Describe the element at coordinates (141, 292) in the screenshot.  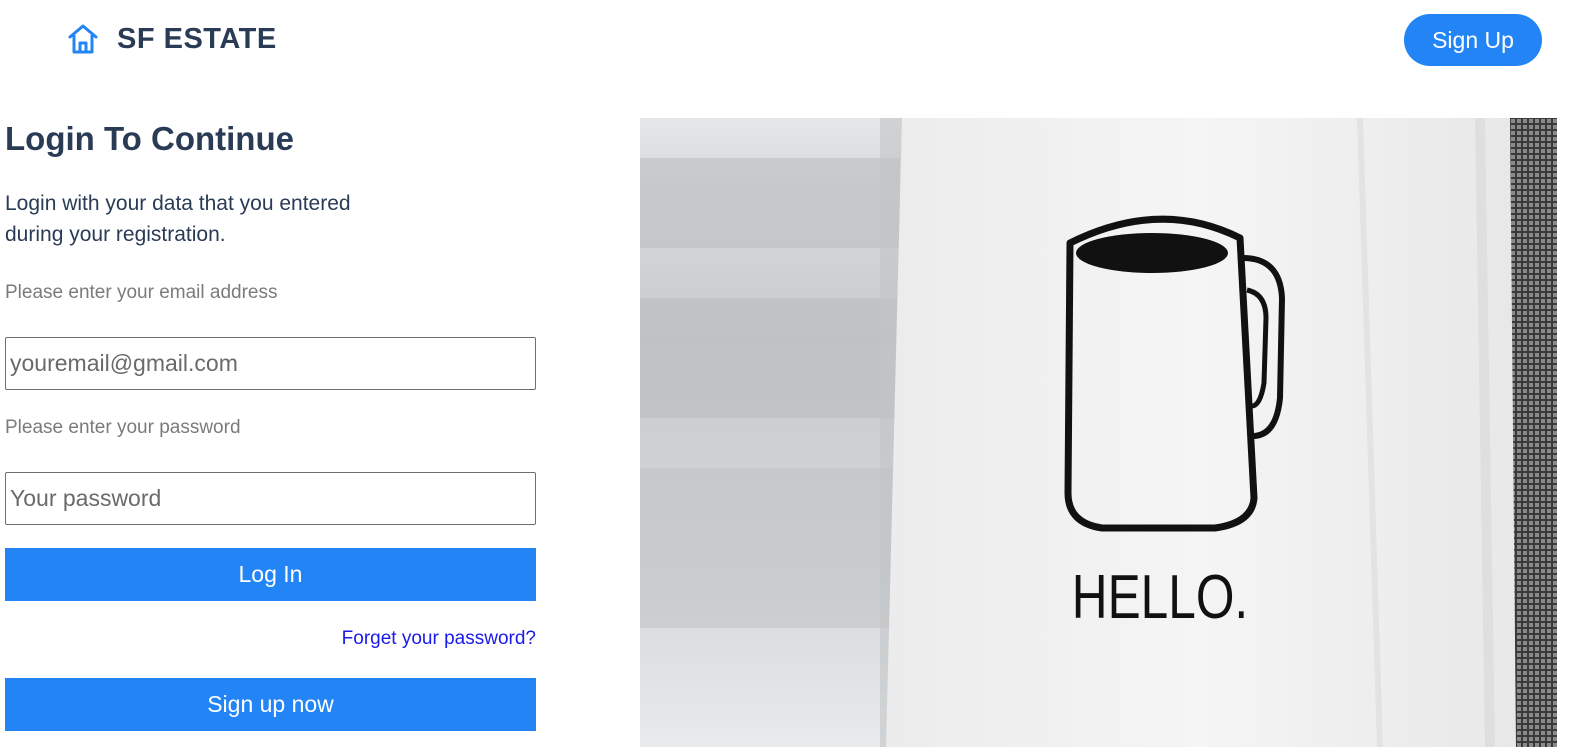
I see `email-label: Please enter your email address` at that location.